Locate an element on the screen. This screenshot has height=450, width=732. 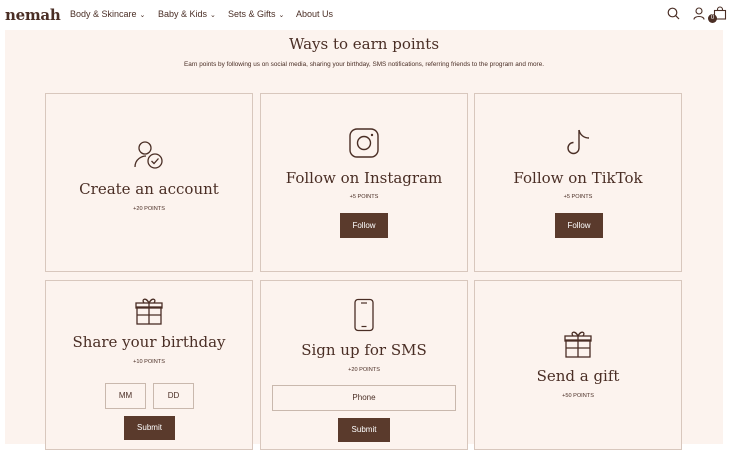
nav-label: About Us is located at coordinates (315, 14).